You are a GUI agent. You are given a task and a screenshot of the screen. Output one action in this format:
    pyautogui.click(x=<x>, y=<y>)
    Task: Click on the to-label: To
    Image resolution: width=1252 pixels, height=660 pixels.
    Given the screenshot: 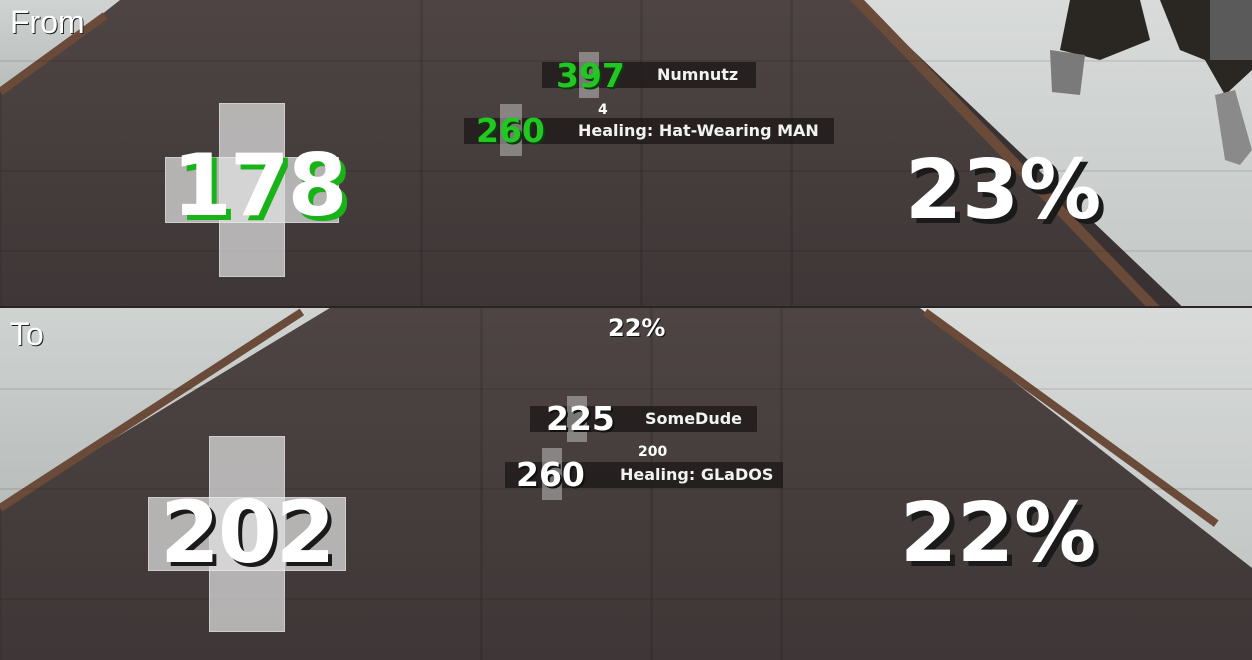 What is the action you would take?
    pyautogui.click(x=27, y=334)
    